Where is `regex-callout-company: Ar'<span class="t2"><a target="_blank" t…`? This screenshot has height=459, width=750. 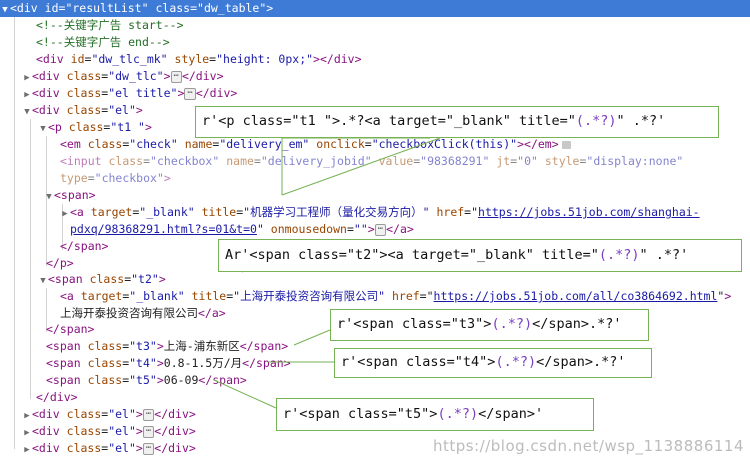
regex-callout-company: Ar'<span class="t2"><a target="_blank" t… is located at coordinates (480, 255).